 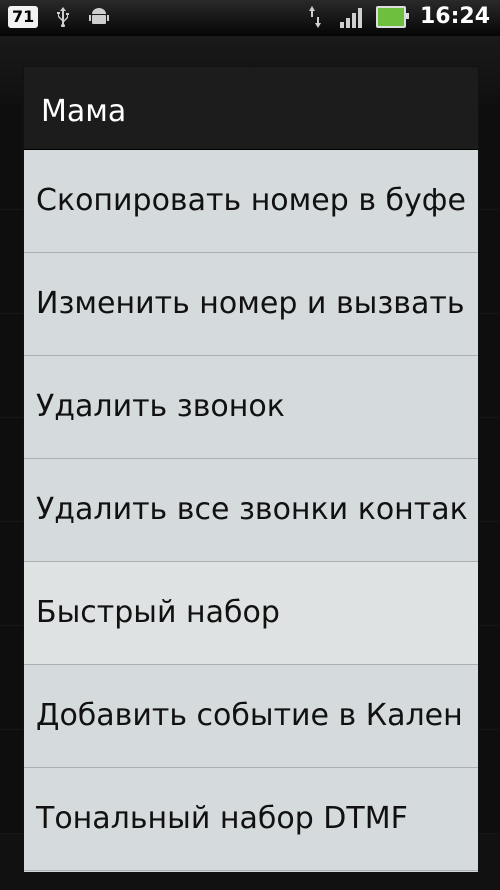 I want to click on signal-icon, so click(x=350, y=17).